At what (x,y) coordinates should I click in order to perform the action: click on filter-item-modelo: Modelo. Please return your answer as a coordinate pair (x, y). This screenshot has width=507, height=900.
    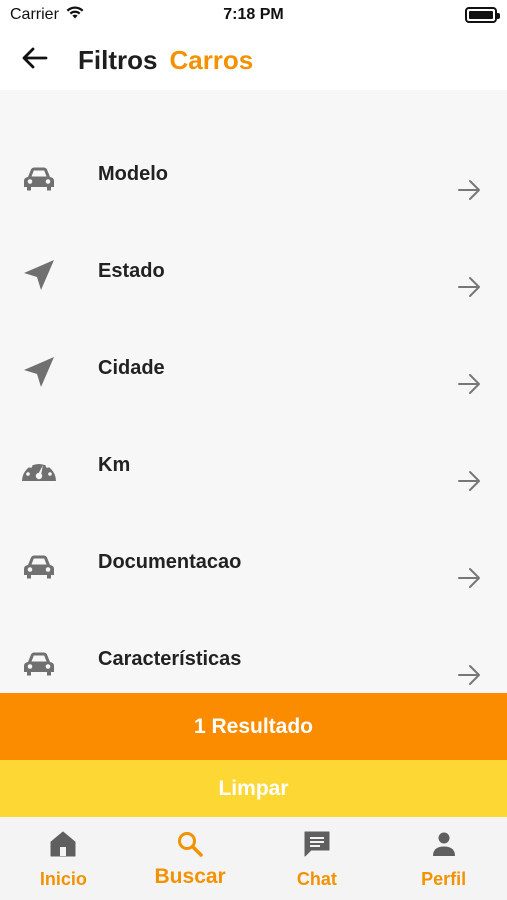
    Looking at the image, I should click on (253, 183).